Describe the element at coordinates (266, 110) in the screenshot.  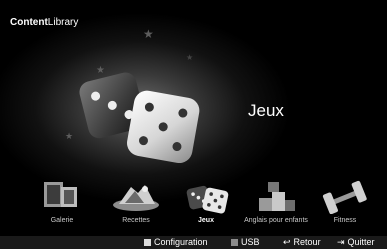
I see `selected-category-title: Jeux` at that location.